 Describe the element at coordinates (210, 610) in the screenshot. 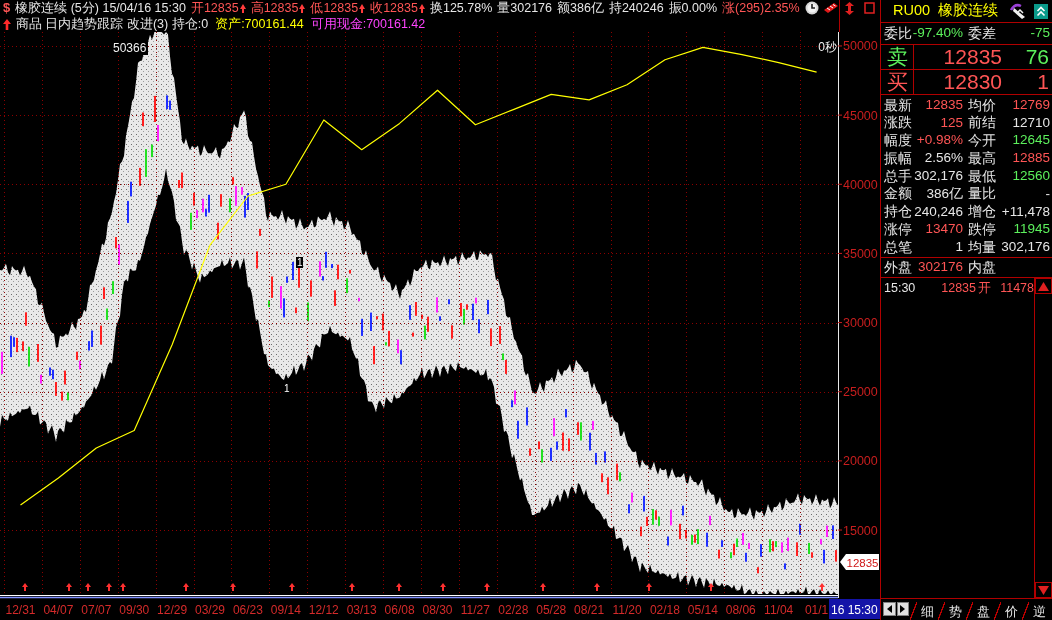

I see `axis-label: 03/29` at that location.